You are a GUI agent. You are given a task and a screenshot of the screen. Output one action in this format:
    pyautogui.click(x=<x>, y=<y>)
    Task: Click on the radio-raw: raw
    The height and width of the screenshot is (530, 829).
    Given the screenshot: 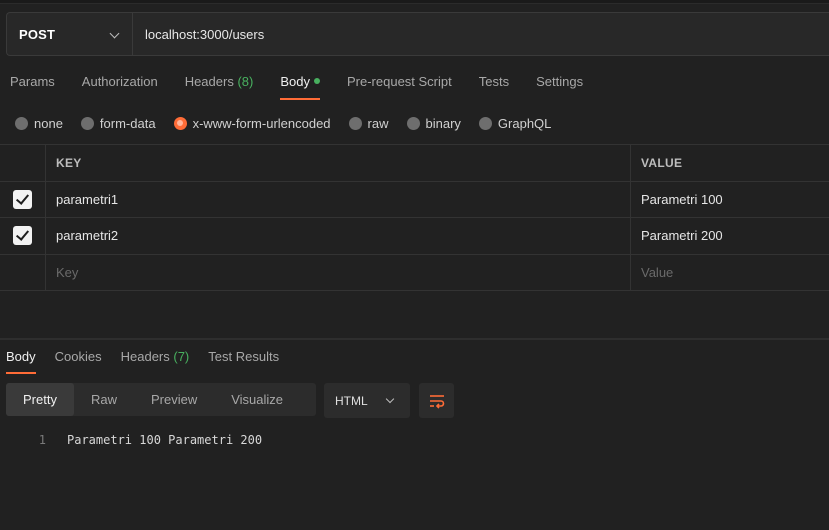 What is the action you would take?
    pyautogui.click(x=368, y=123)
    